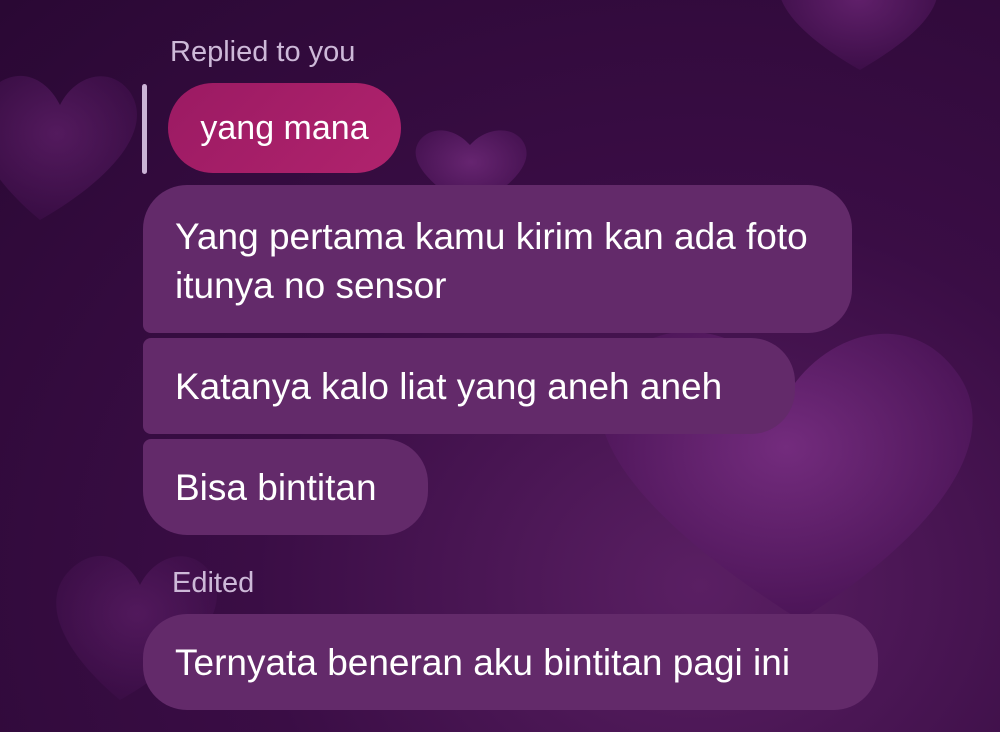 Image resolution: width=1000 pixels, height=732 pixels. Describe the element at coordinates (276, 487) in the screenshot. I see `message-text: Bisa bintitan` at that location.